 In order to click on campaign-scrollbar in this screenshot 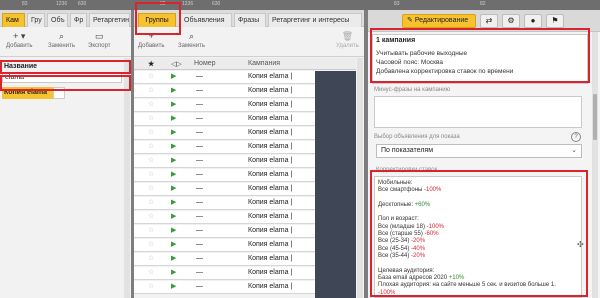, I will do `click(127, 178)`.